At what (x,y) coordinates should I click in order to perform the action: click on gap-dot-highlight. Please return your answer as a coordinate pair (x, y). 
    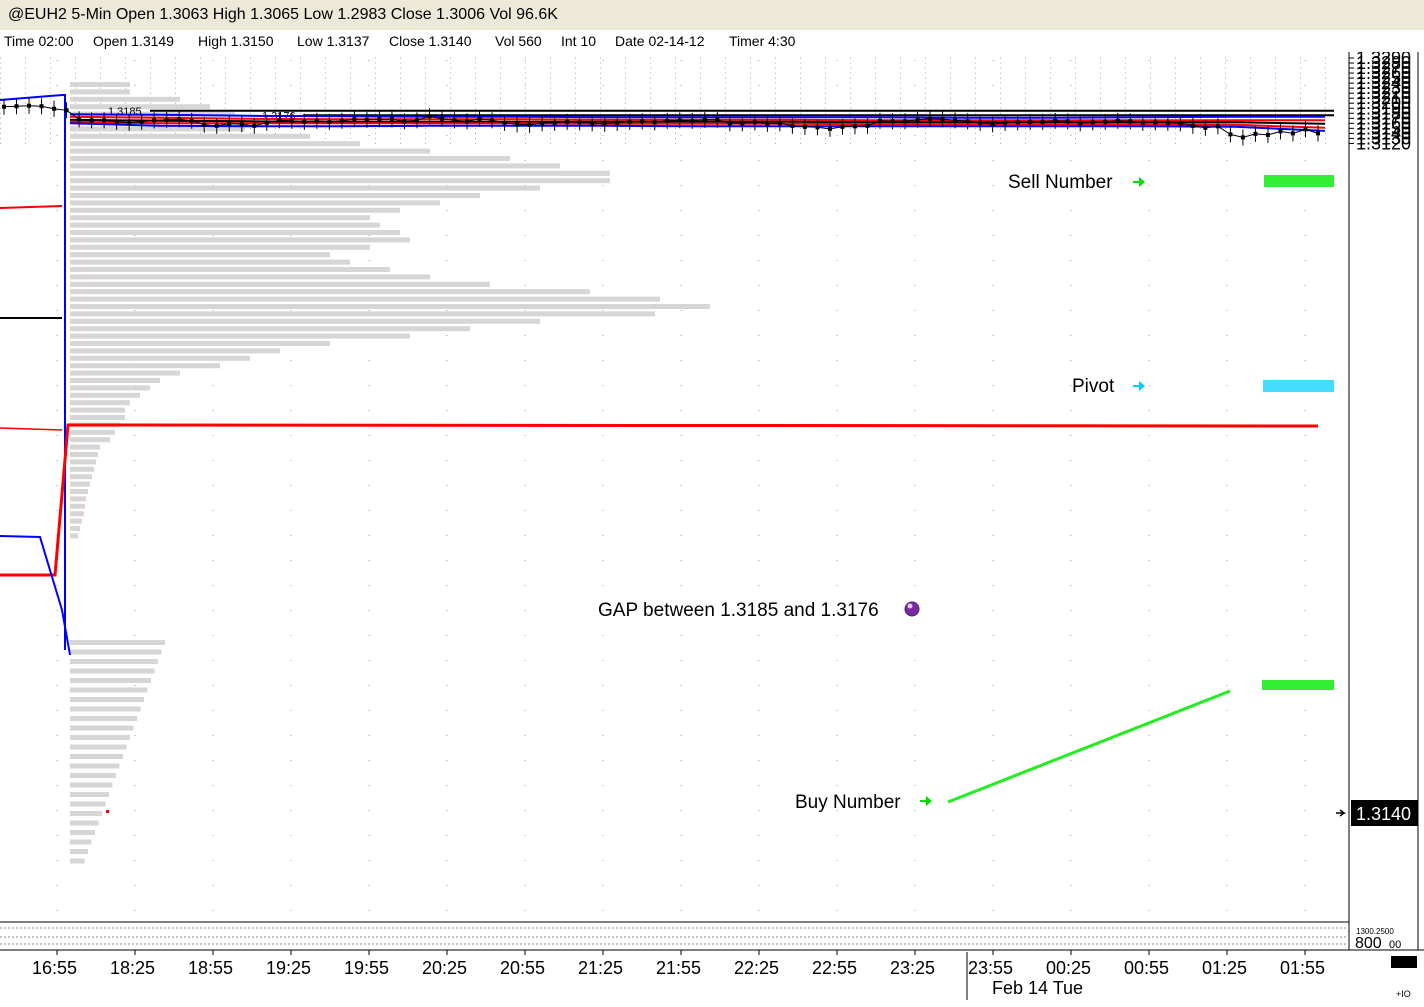
    Looking at the image, I should click on (910, 606).